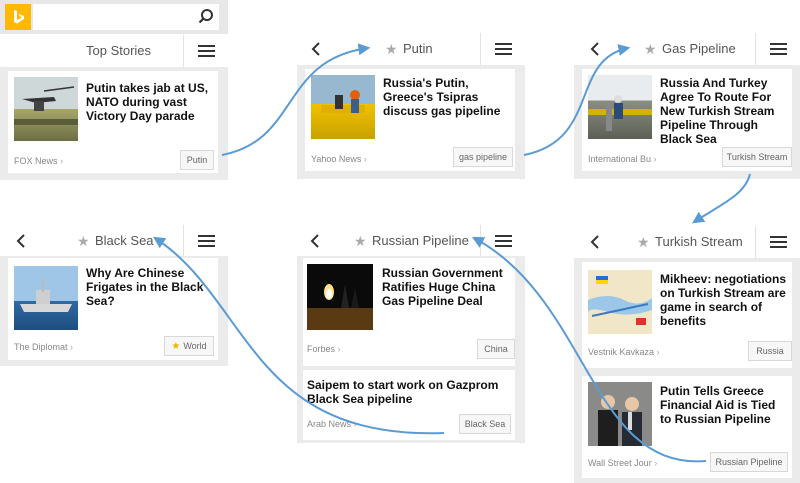 The width and height of the screenshot is (800, 483). I want to click on news-source: Wall Street Jour, so click(622, 463).